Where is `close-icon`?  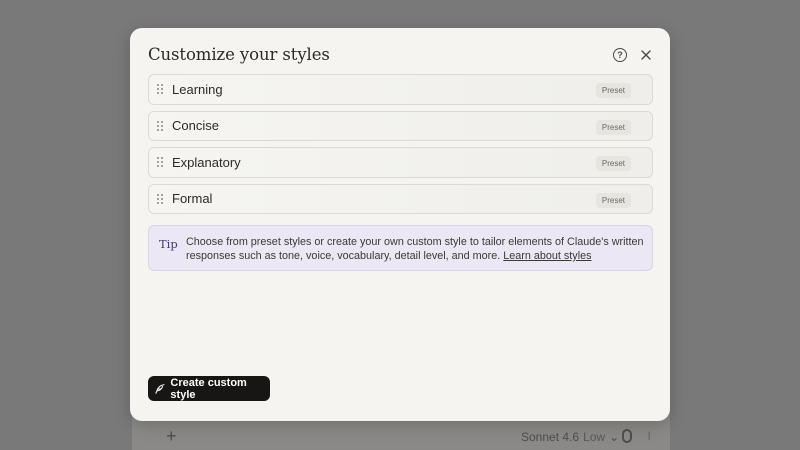
close-icon is located at coordinates (646, 55).